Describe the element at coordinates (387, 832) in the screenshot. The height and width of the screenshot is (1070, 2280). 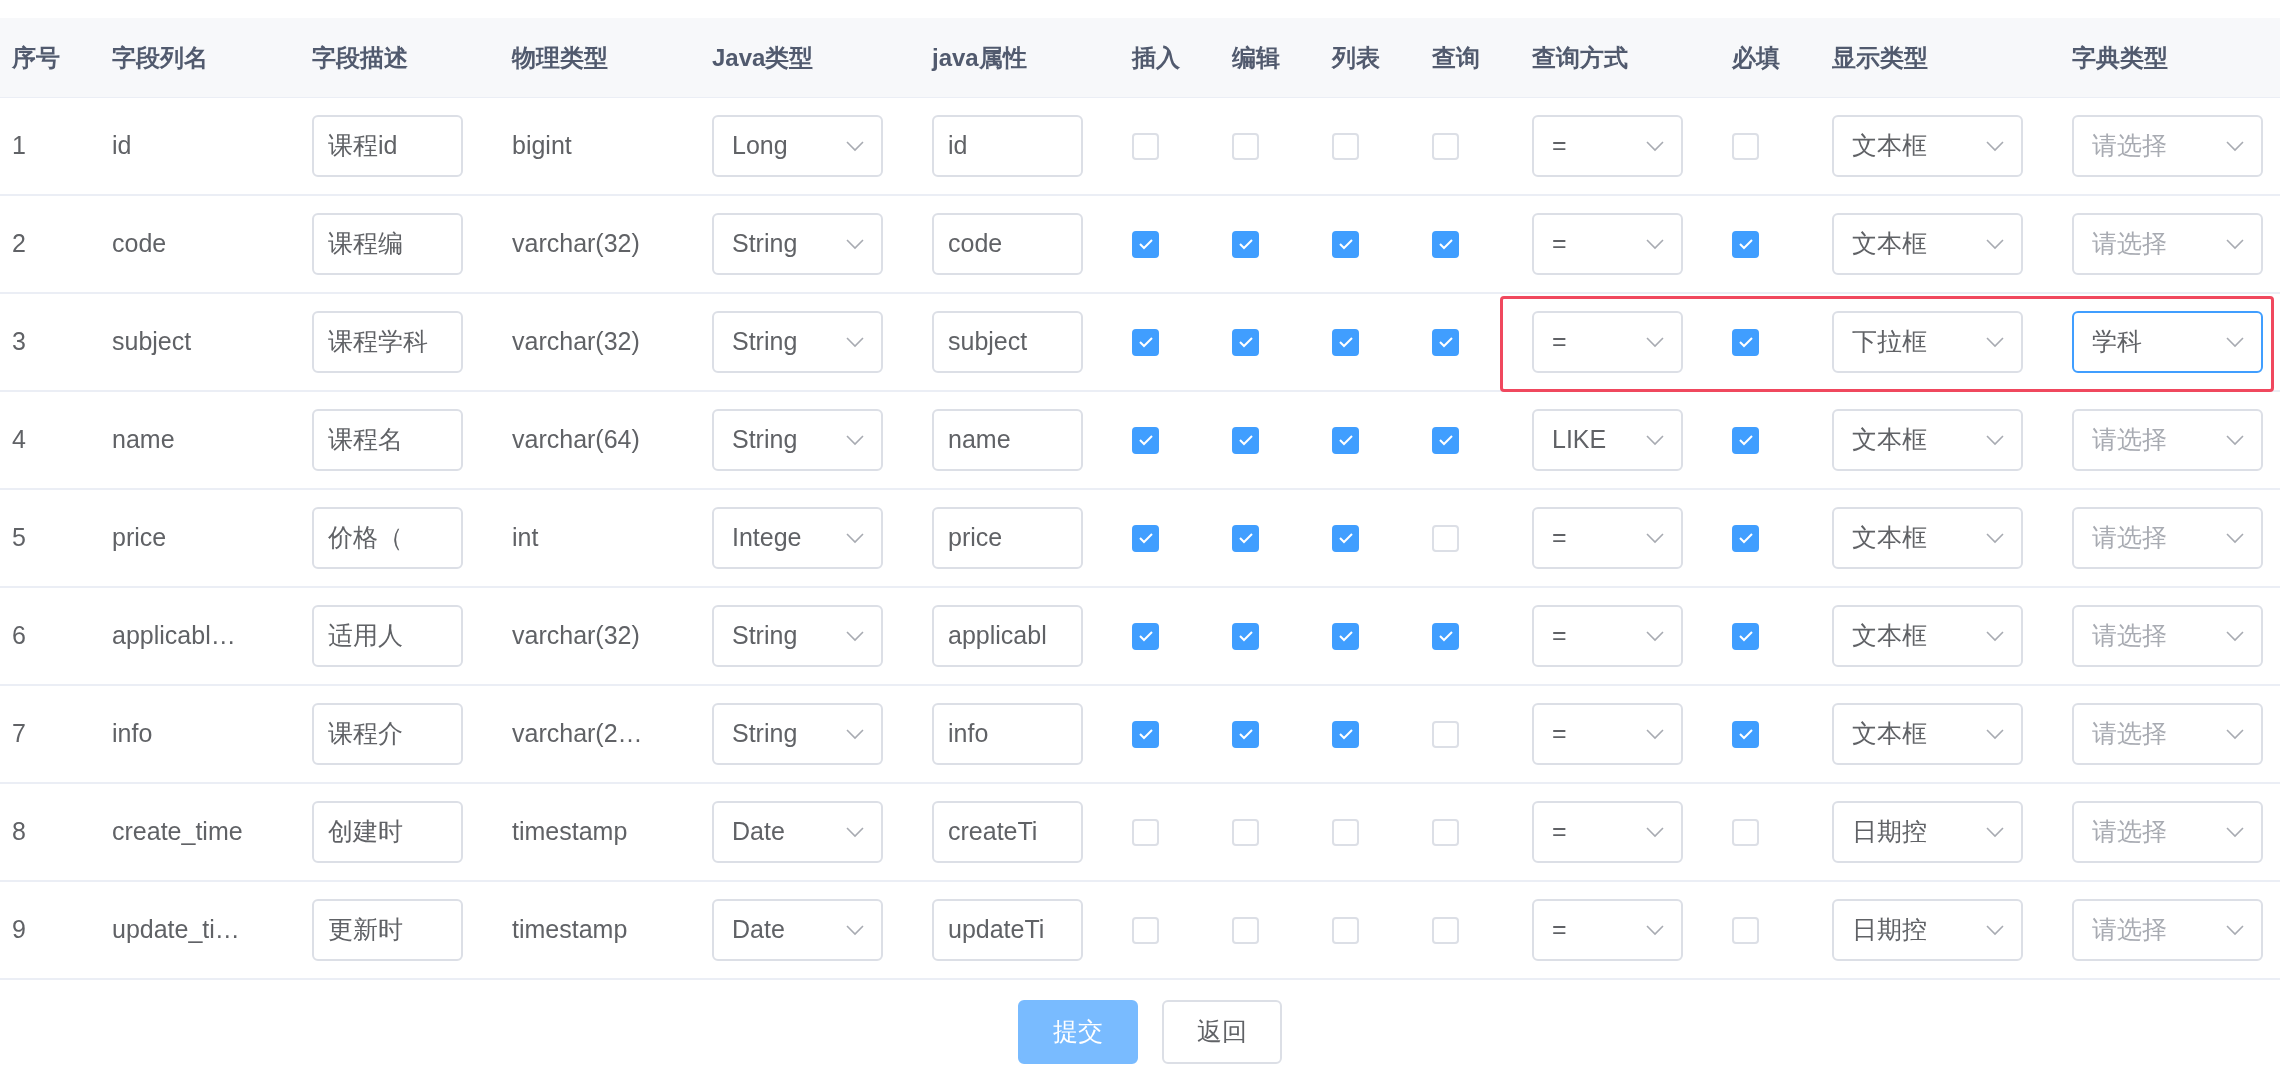
I see `text-field: 创建时` at that location.